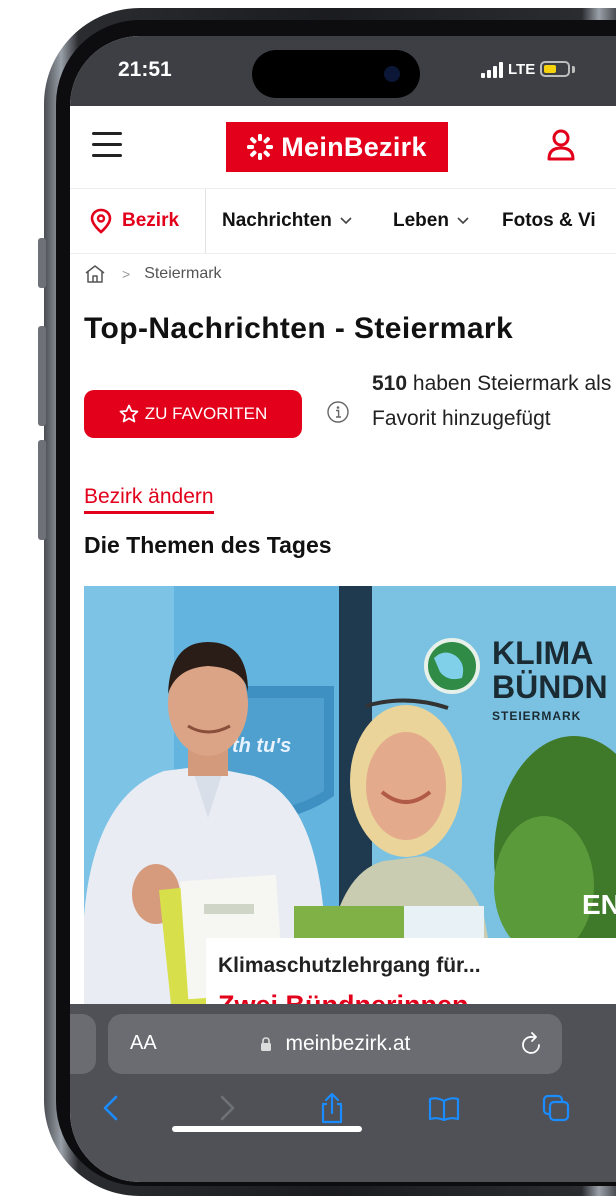 This screenshot has width=616, height=1202. I want to click on poster-line3: STEIERMARK, so click(536, 716).